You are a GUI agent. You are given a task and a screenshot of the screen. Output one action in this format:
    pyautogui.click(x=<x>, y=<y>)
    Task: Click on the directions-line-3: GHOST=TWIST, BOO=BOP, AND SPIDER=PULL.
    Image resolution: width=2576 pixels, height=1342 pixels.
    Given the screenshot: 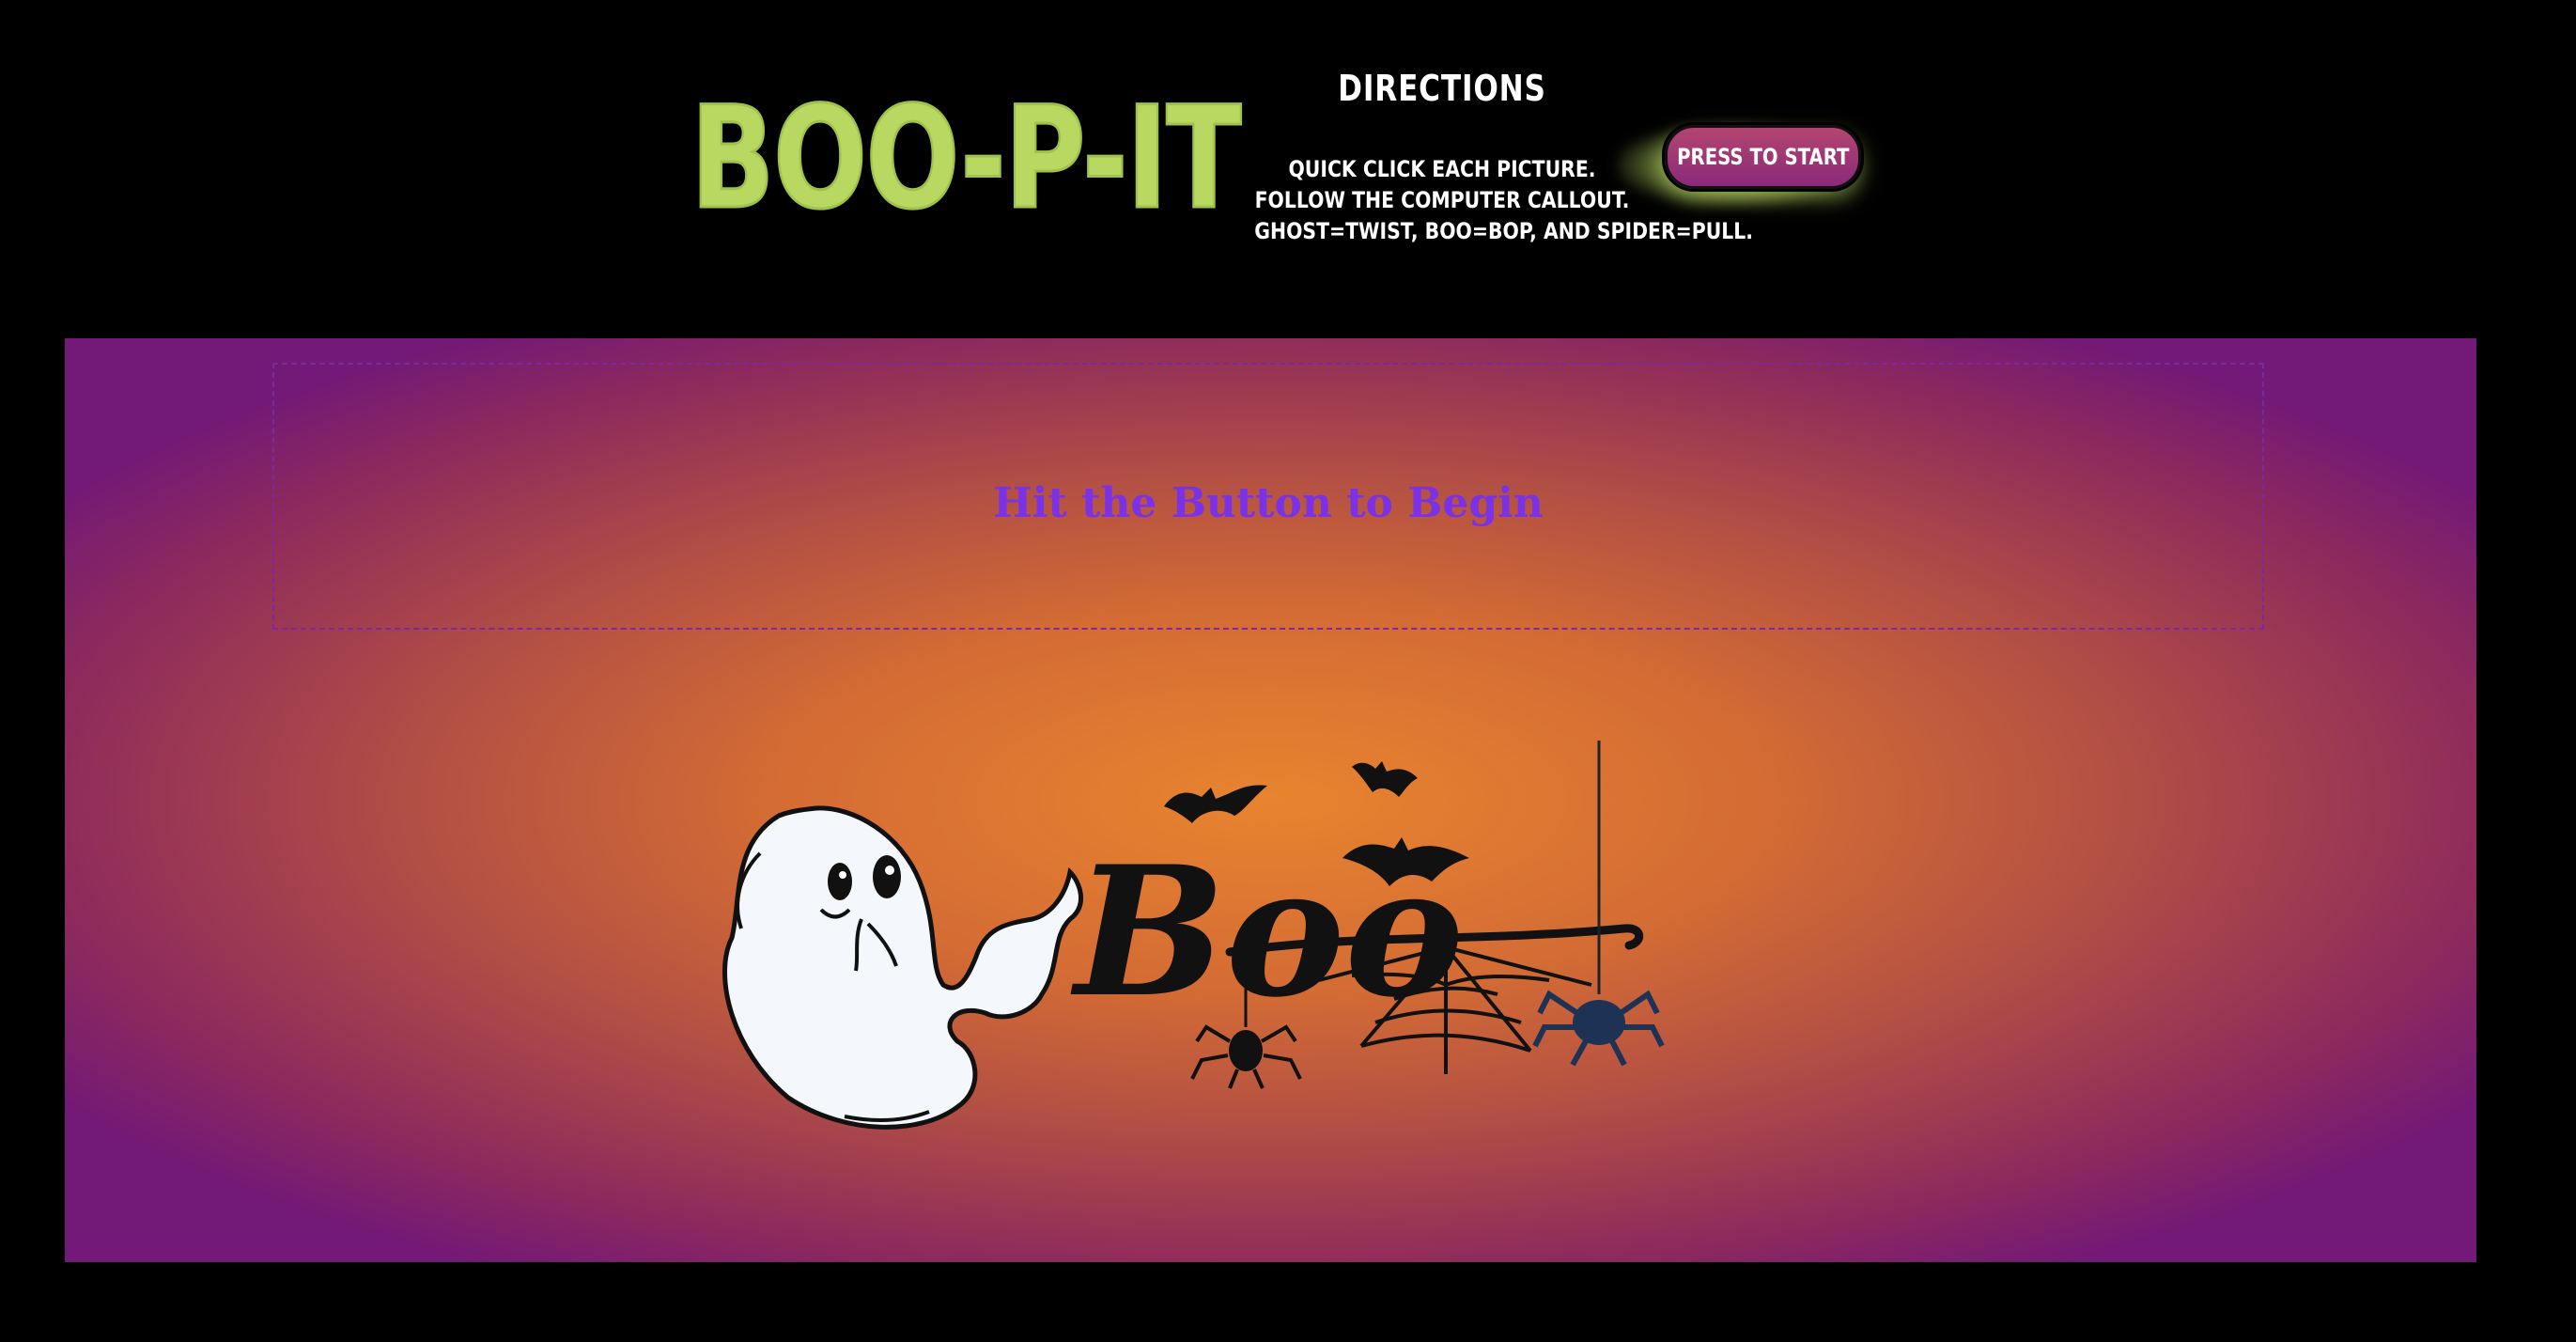 What is the action you would take?
    pyautogui.click(x=1504, y=231)
    